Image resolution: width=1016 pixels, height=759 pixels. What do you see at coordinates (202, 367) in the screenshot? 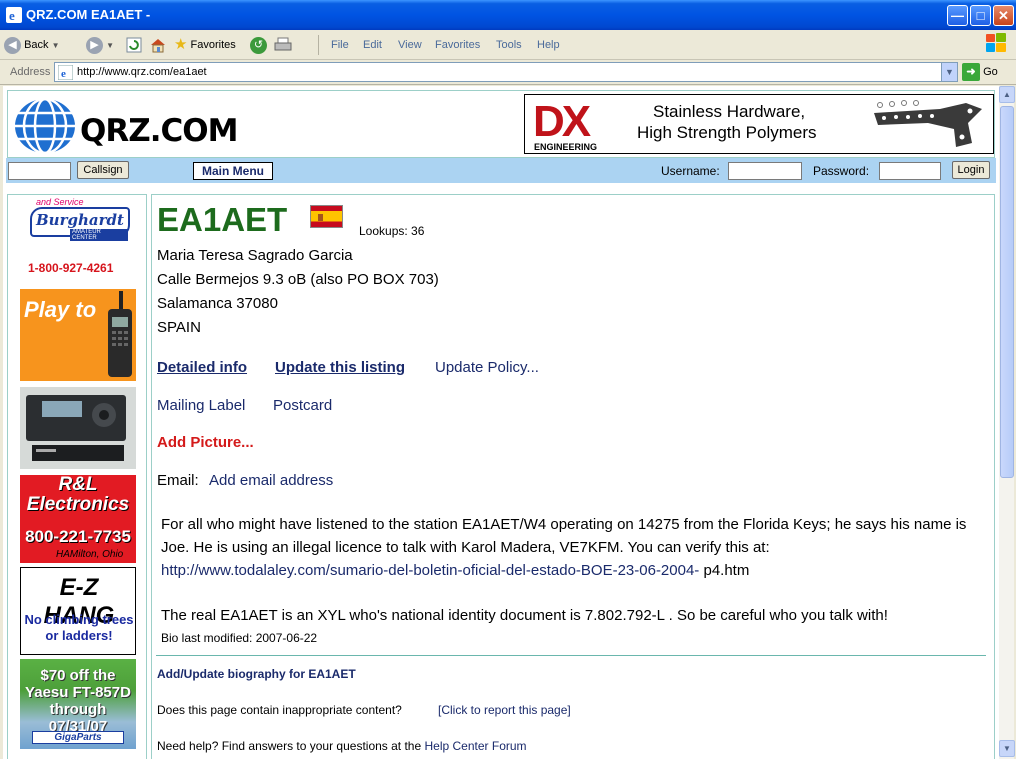
I see `detailed-info-link: Detailed info` at bounding box center [202, 367].